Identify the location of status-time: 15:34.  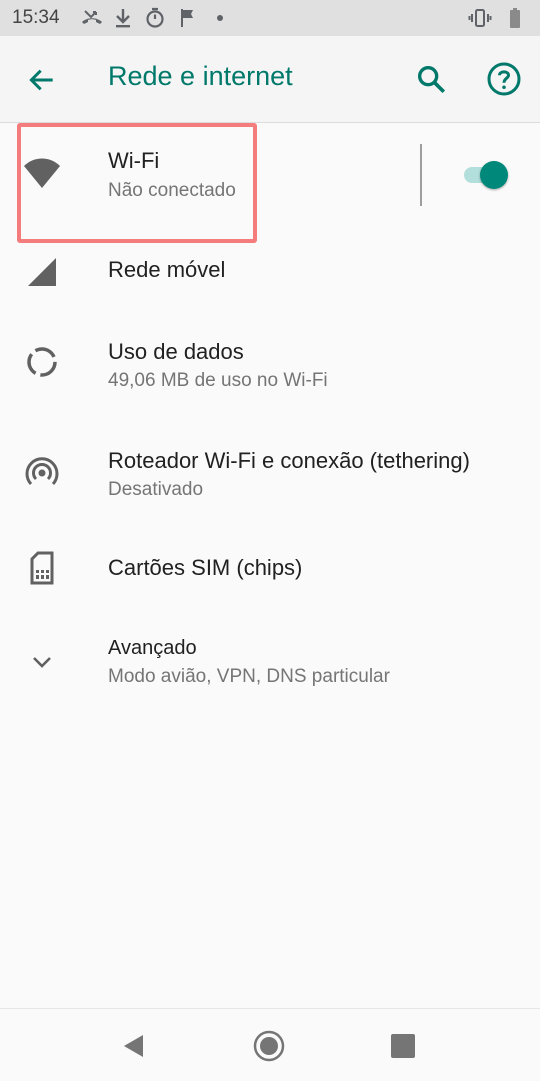
(36, 17).